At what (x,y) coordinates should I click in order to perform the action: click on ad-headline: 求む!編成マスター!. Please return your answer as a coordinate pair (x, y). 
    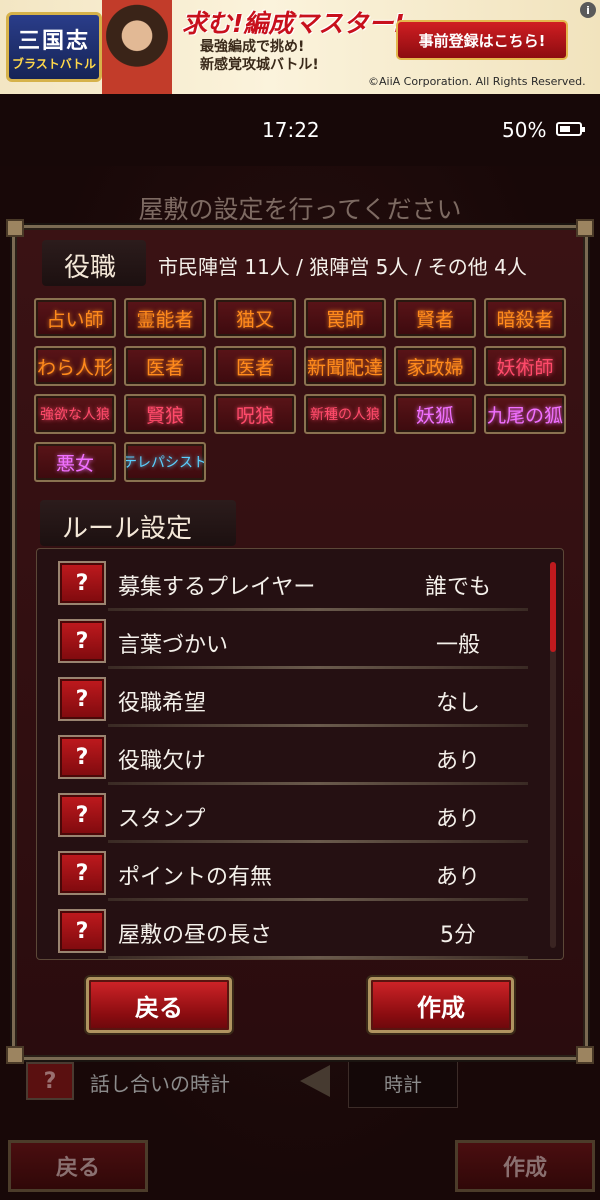
    Looking at the image, I should click on (293, 23).